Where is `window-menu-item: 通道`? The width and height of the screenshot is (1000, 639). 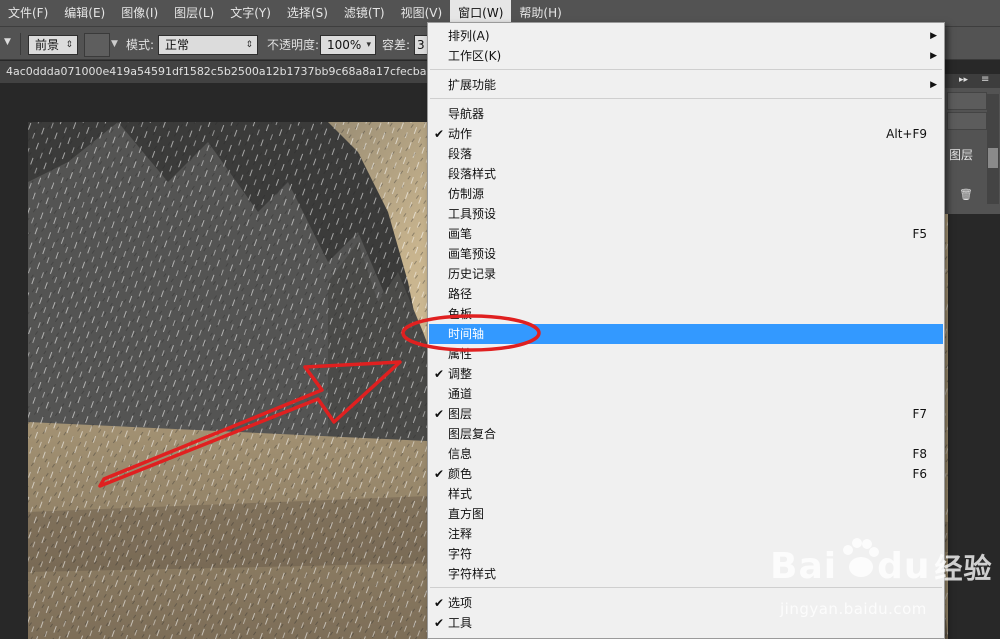
window-menu-item: 通道 is located at coordinates (686, 394).